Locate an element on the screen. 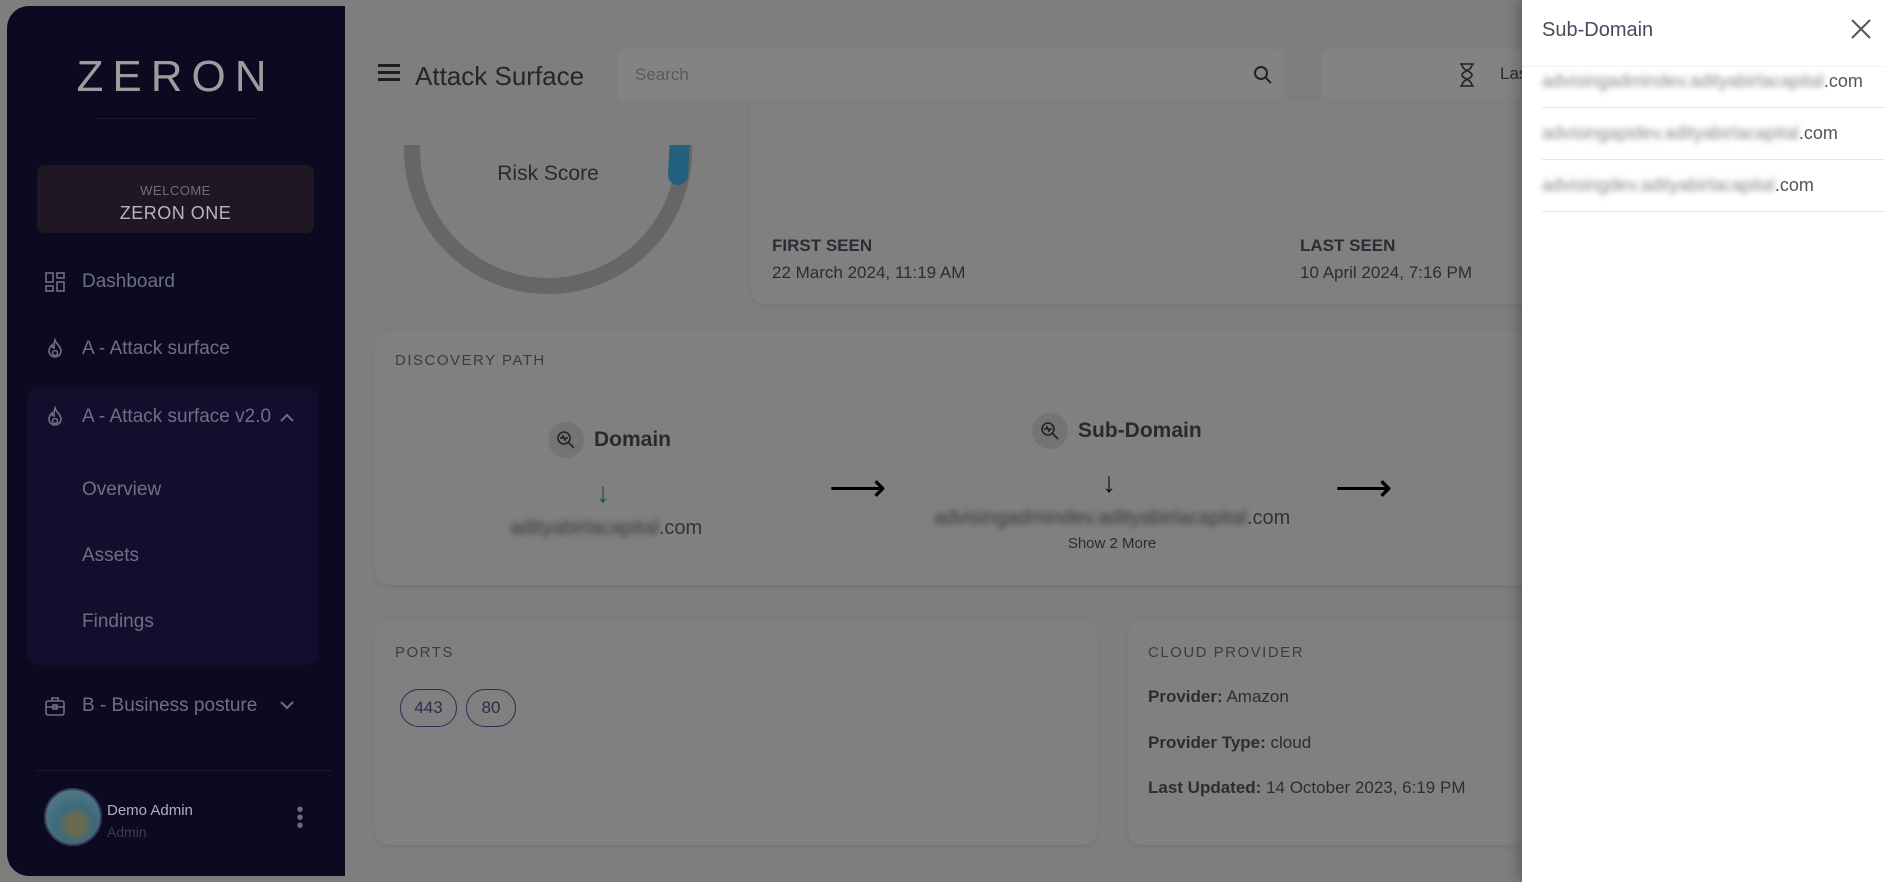  sidebar-item-label: A - Attack surface v2.0 is located at coordinates (177, 416).